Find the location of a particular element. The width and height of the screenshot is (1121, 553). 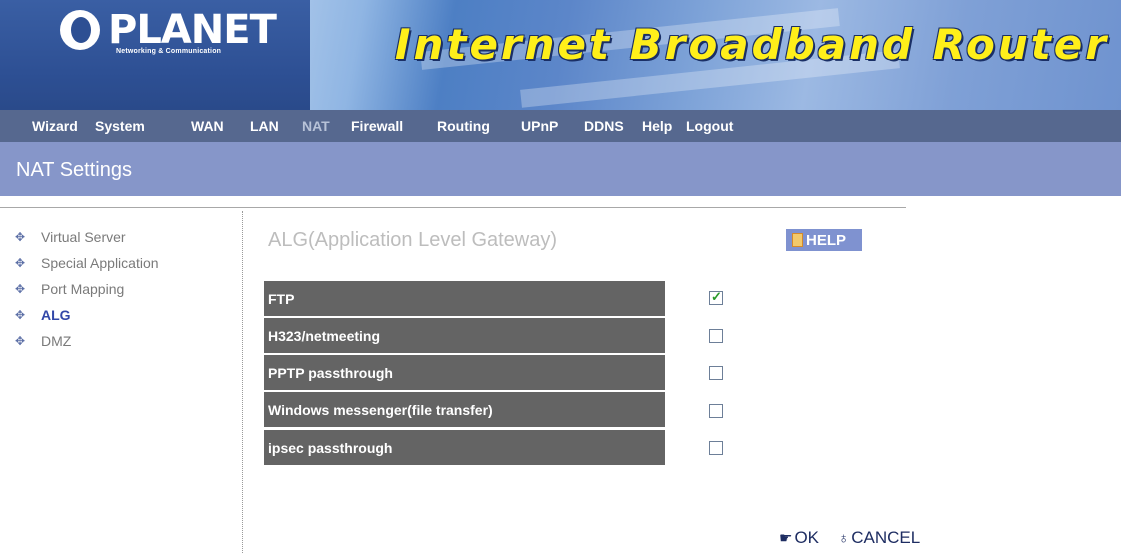

logo-text: PLANET is located at coordinates (192, 30).